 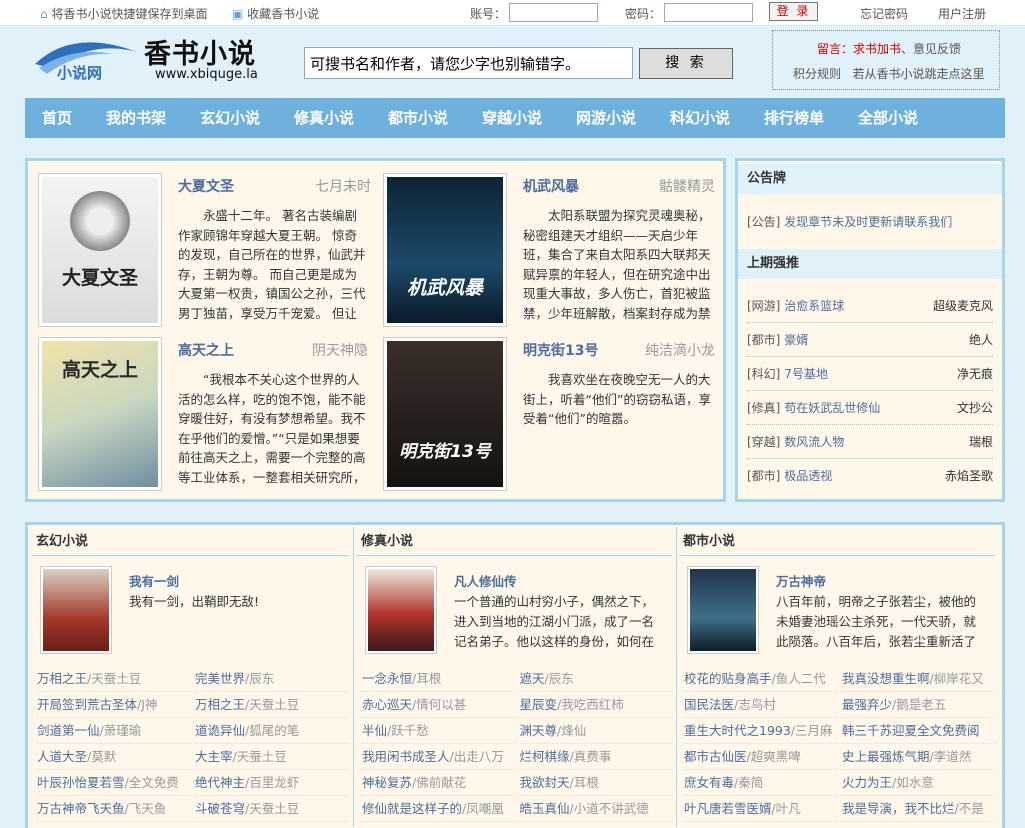 I want to click on book-author: 纯洁滴小龙, so click(x=680, y=351).